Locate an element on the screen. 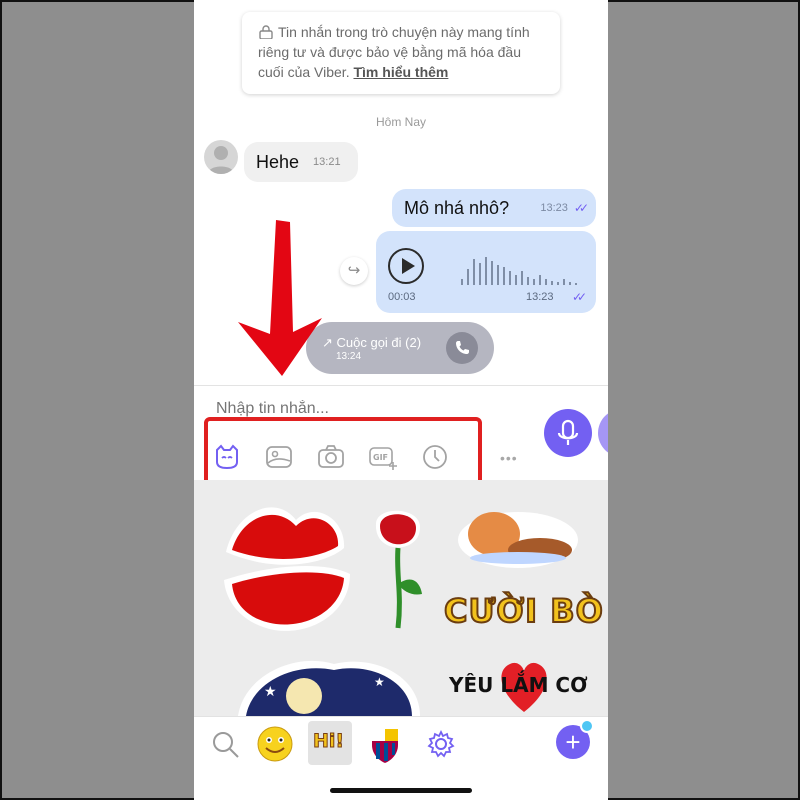 The image size is (800, 800). avatar is located at coordinates (221, 157).